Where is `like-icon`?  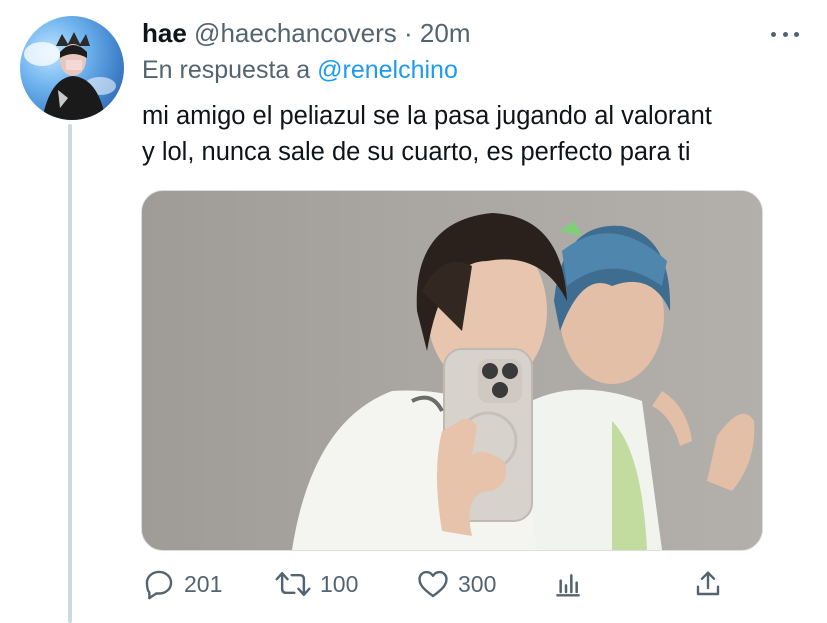 like-icon is located at coordinates (433, 584).